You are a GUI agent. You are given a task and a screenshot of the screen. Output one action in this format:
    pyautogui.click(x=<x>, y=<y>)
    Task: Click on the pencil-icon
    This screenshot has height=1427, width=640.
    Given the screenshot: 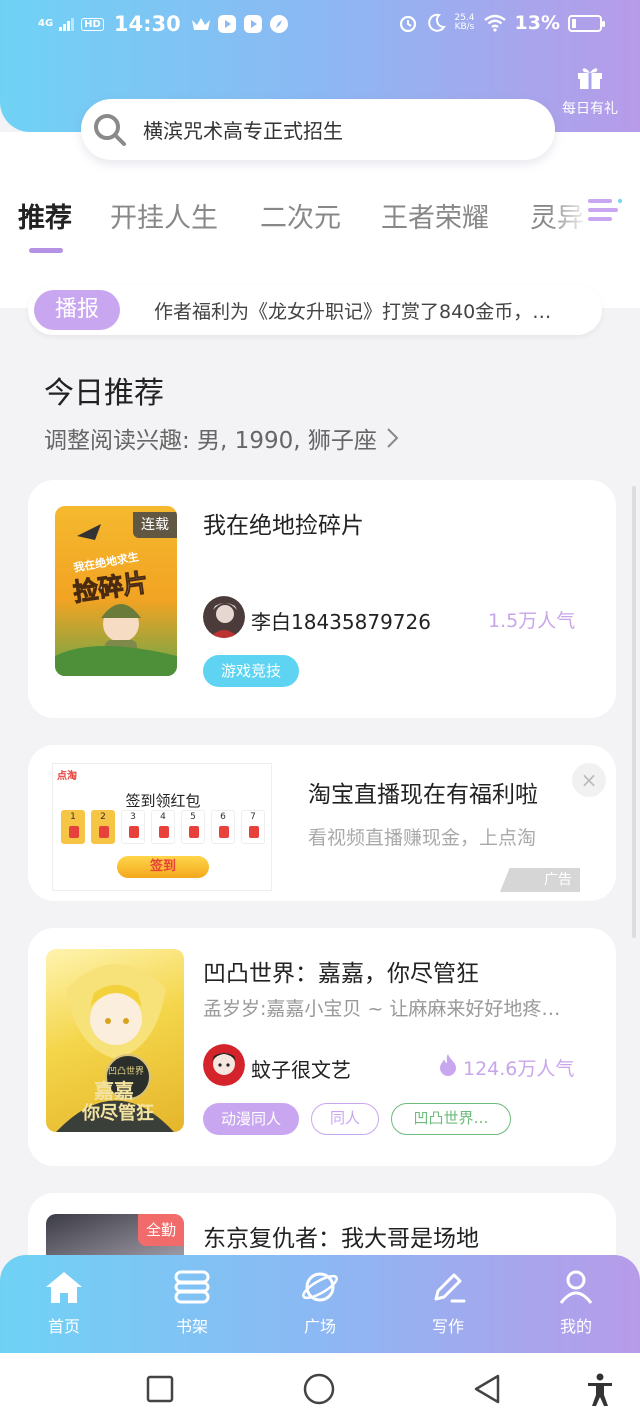 What is the action you would take?
    pyautogui.click(x=450, y=1288)
    